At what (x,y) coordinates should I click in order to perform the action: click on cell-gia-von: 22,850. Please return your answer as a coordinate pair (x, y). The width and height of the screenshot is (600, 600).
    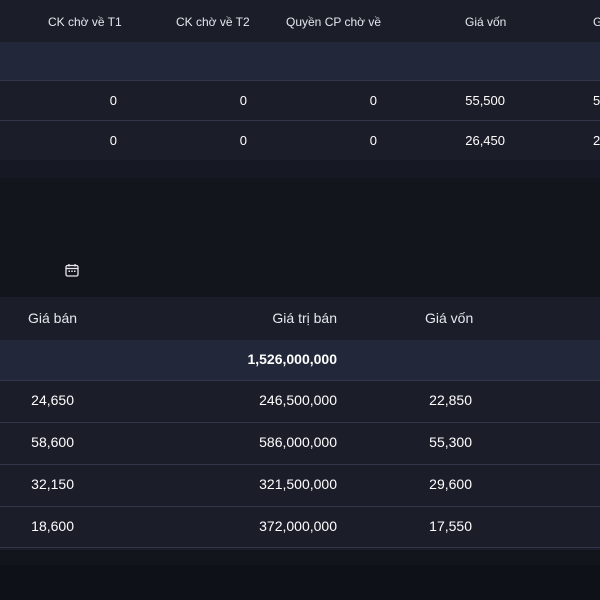
    Looking at the image, I should click on (450, 400).